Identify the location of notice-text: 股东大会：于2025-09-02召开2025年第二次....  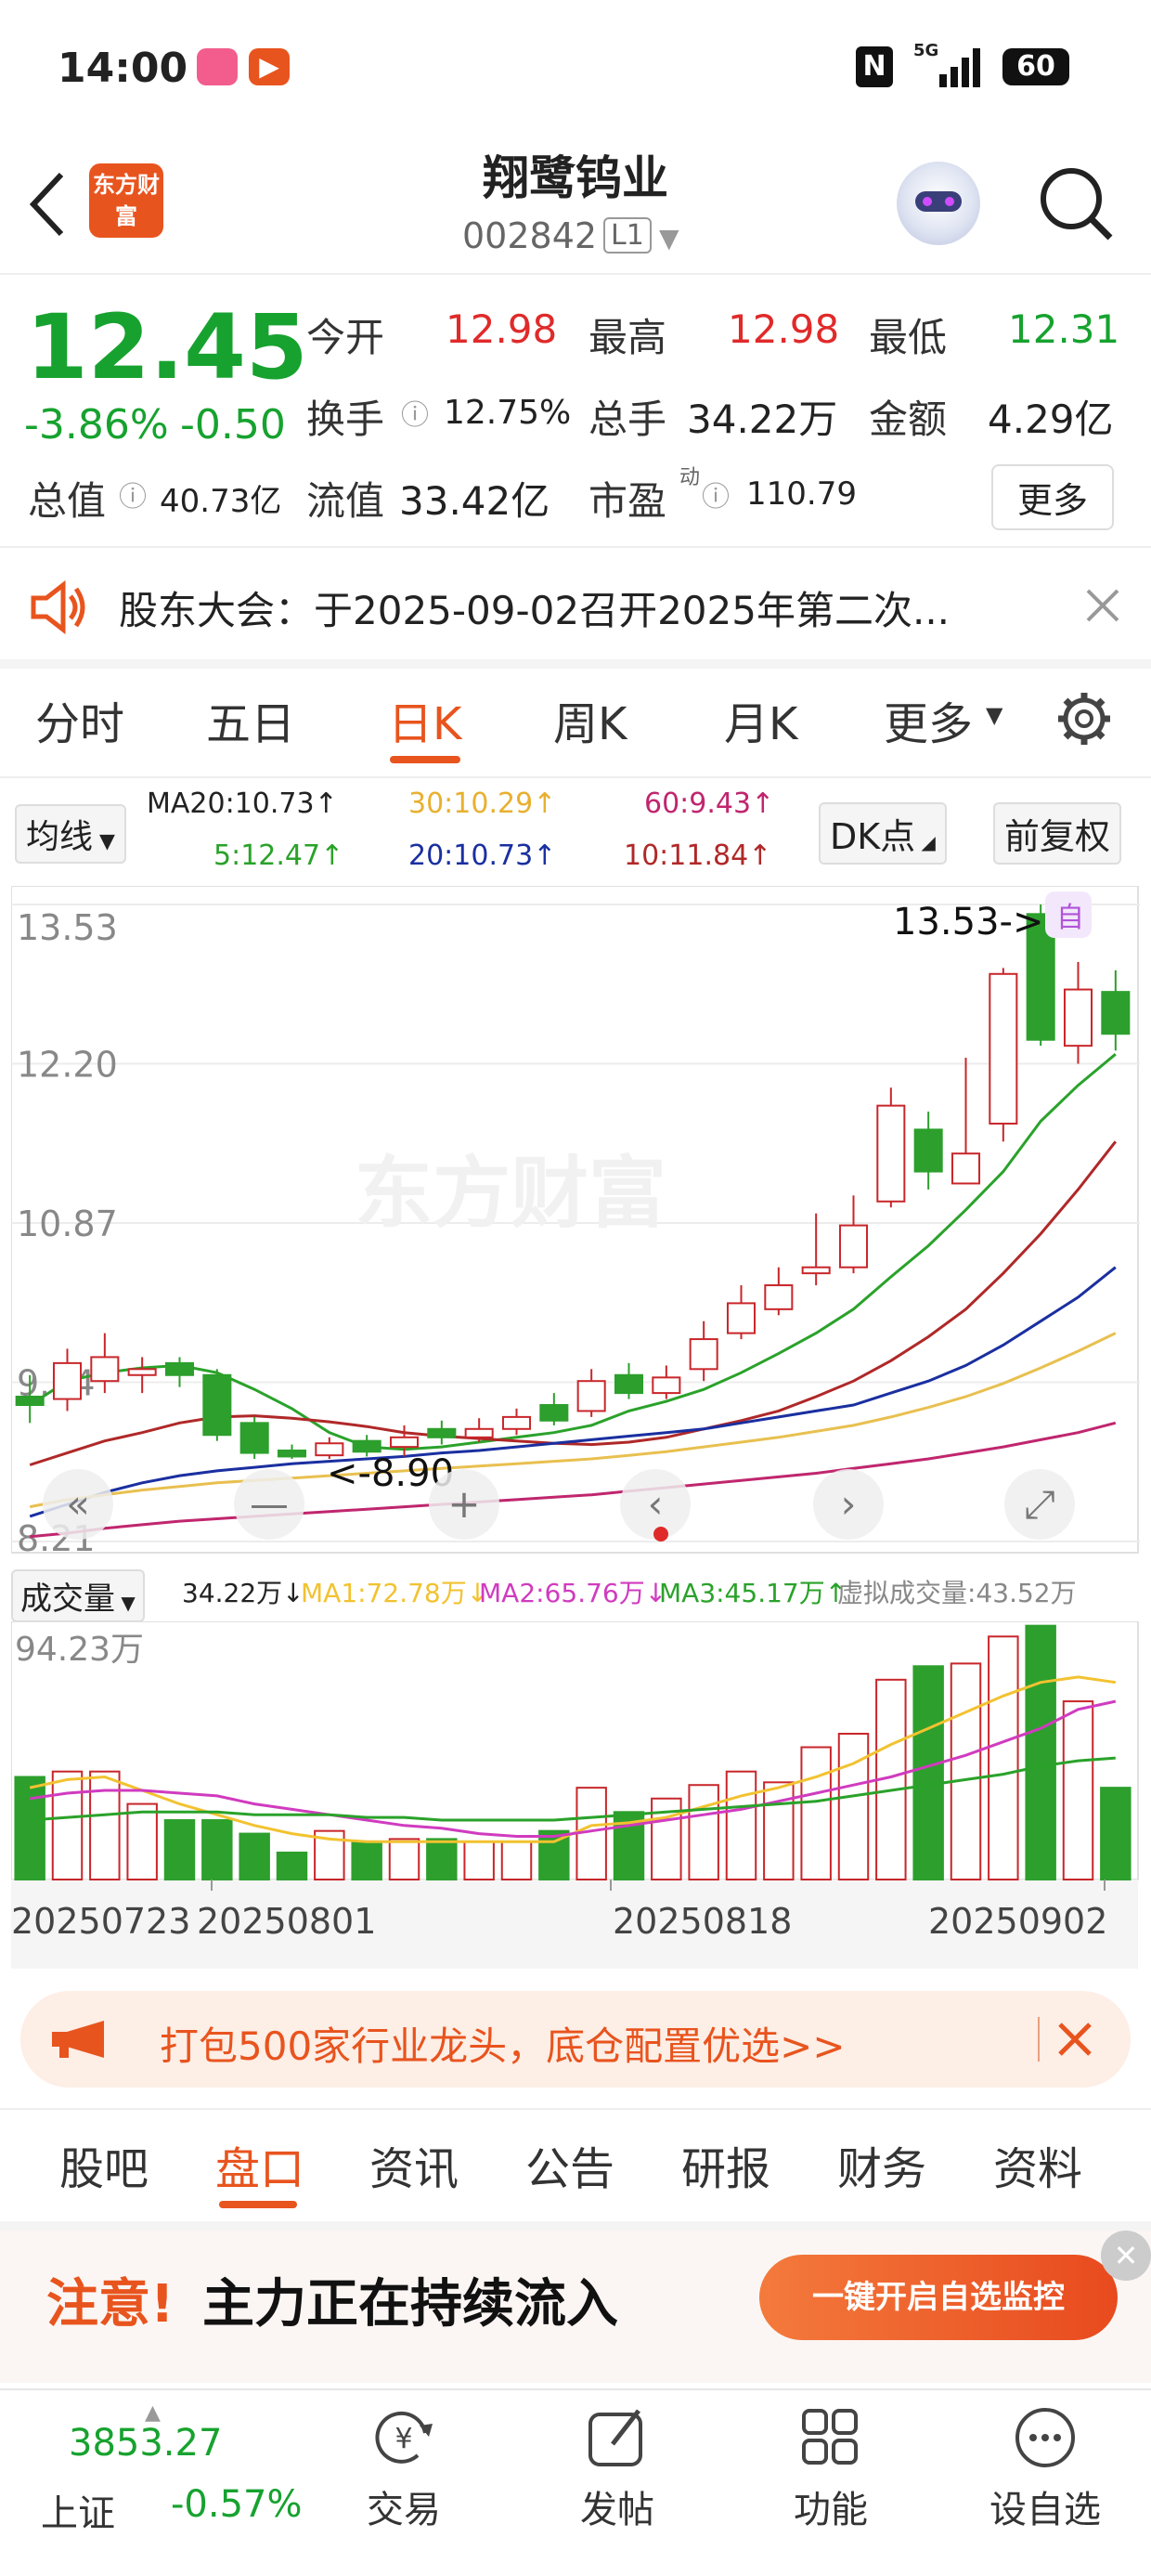
(534, 607).